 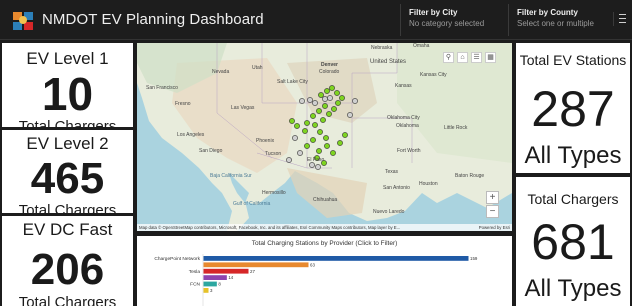 I want to click on map-label-houston: Houston, so click(x=428, y=184).